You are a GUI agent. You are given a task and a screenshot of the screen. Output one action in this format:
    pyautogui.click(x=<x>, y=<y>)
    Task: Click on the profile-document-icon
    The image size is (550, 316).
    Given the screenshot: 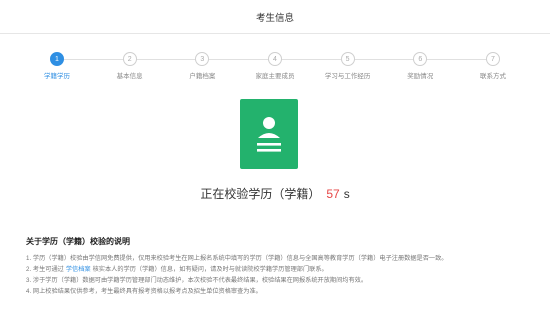 What is the action you would take?
    pyautogui.click(x=269, y=134)
    